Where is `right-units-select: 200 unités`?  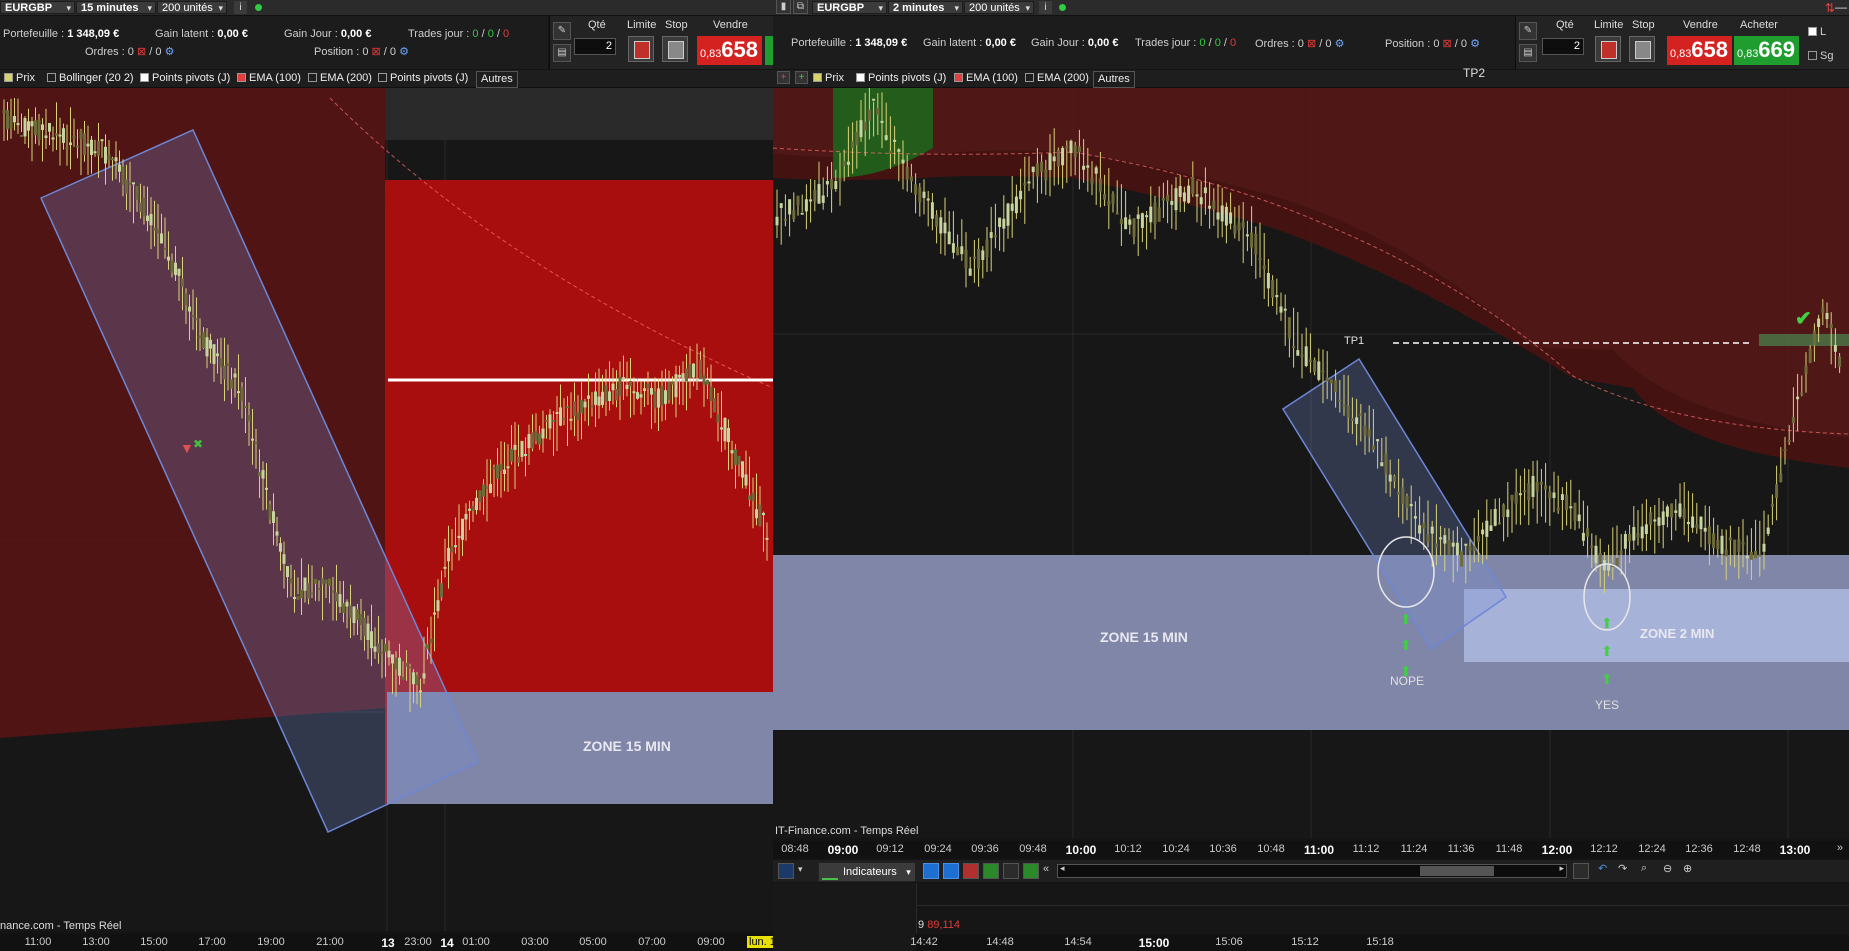
right-units-select: 200 unités is located at coordinates (999, 8).